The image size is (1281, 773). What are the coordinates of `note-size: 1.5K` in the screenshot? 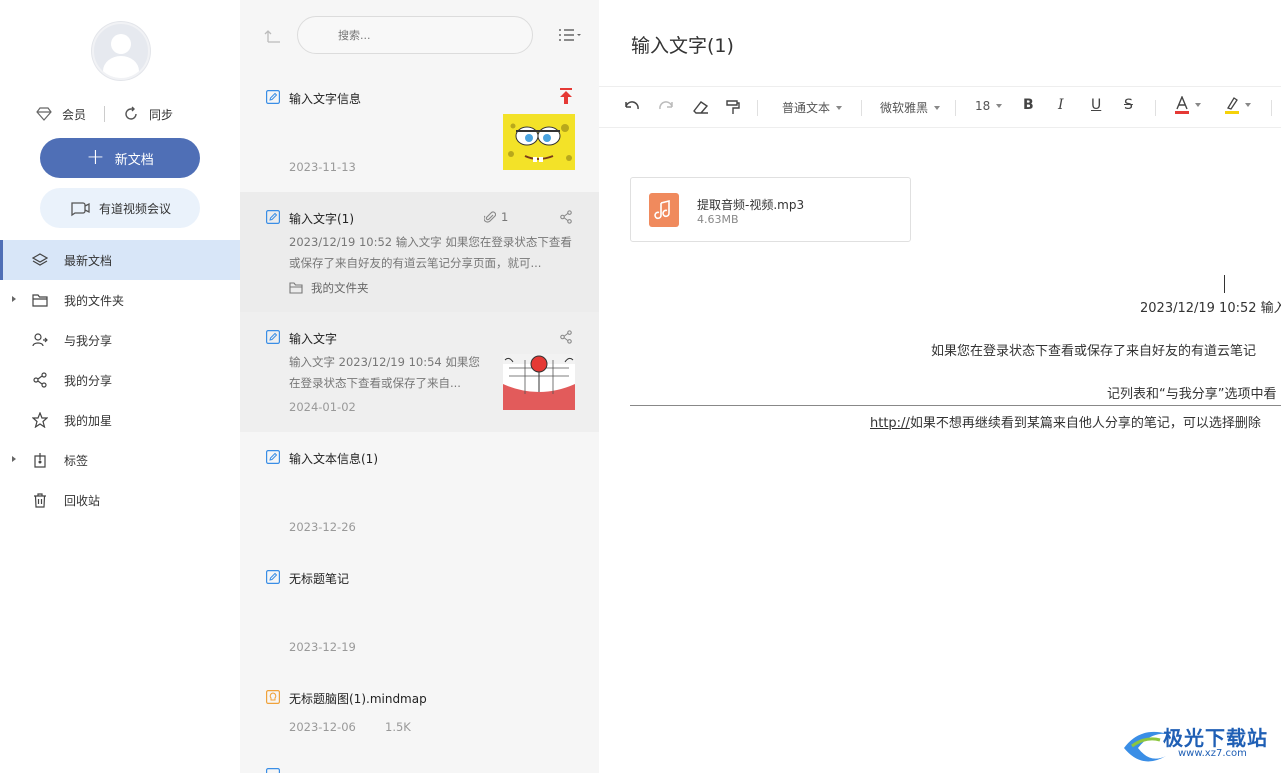 It's located at (398, 727).